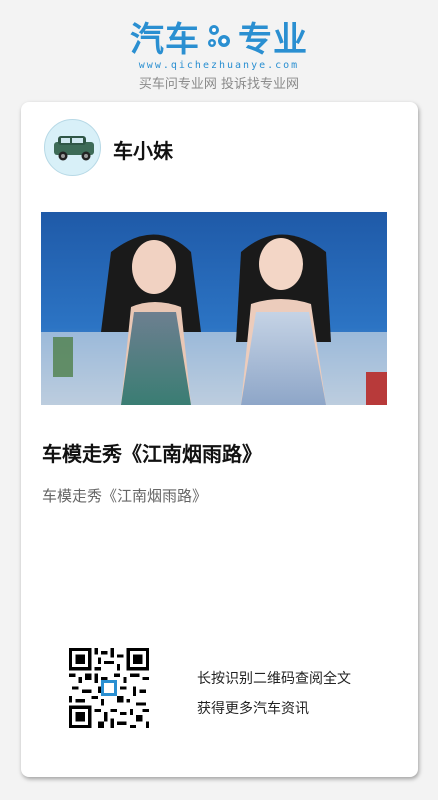  Describe the element at coordinates (219, 65) in the screenshot. I see `brand-url: www.qichezhuanye.com` at that location.